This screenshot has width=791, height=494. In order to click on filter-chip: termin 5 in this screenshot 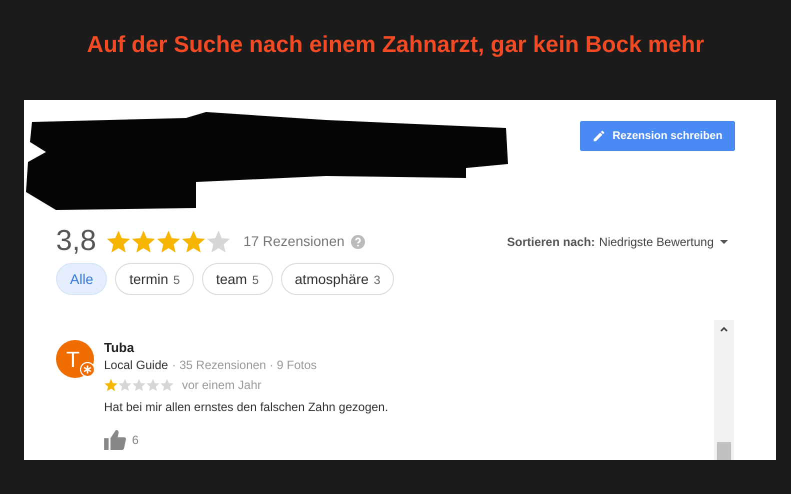, I will do `click(154, 279)`.